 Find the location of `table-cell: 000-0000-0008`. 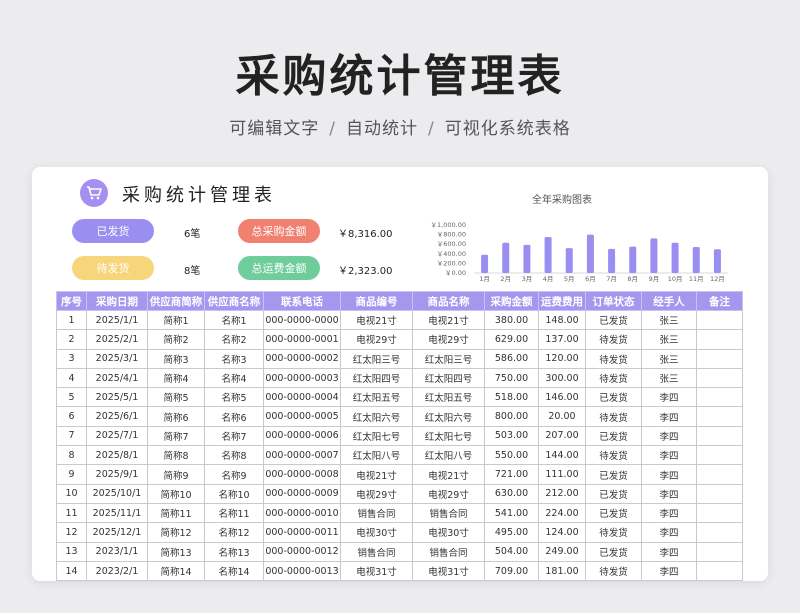

table-cell: 000-0000-0008 is located at coordinates (302, 474).